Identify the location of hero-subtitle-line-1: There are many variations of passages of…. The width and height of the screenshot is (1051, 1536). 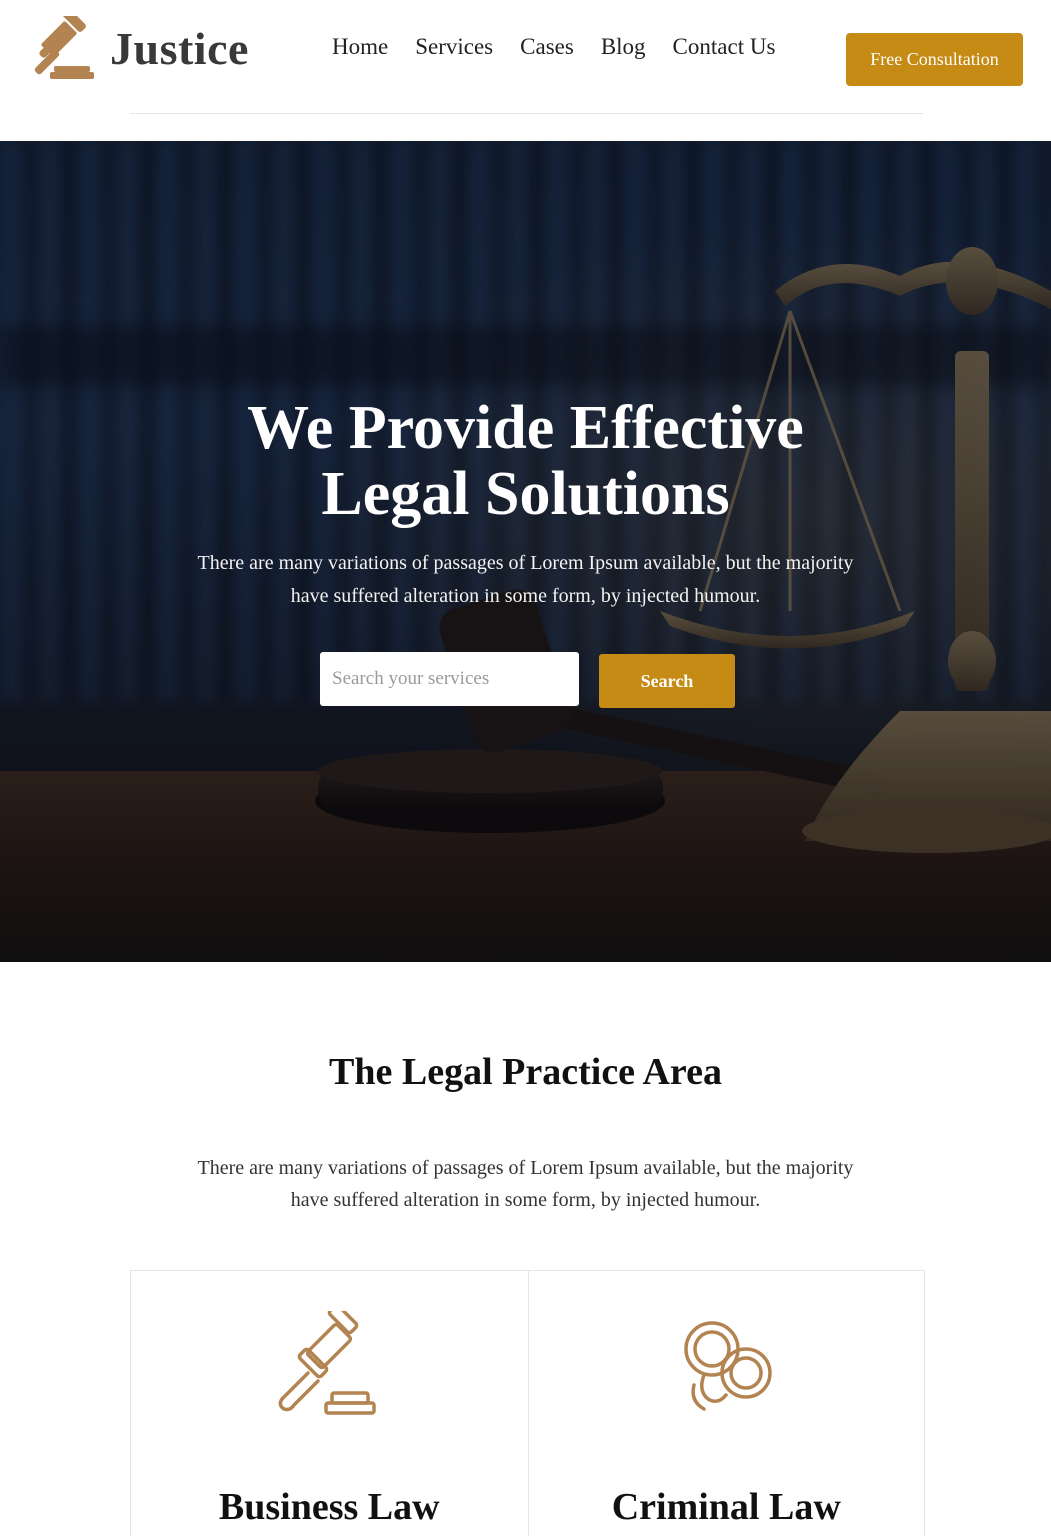
(525, 563).